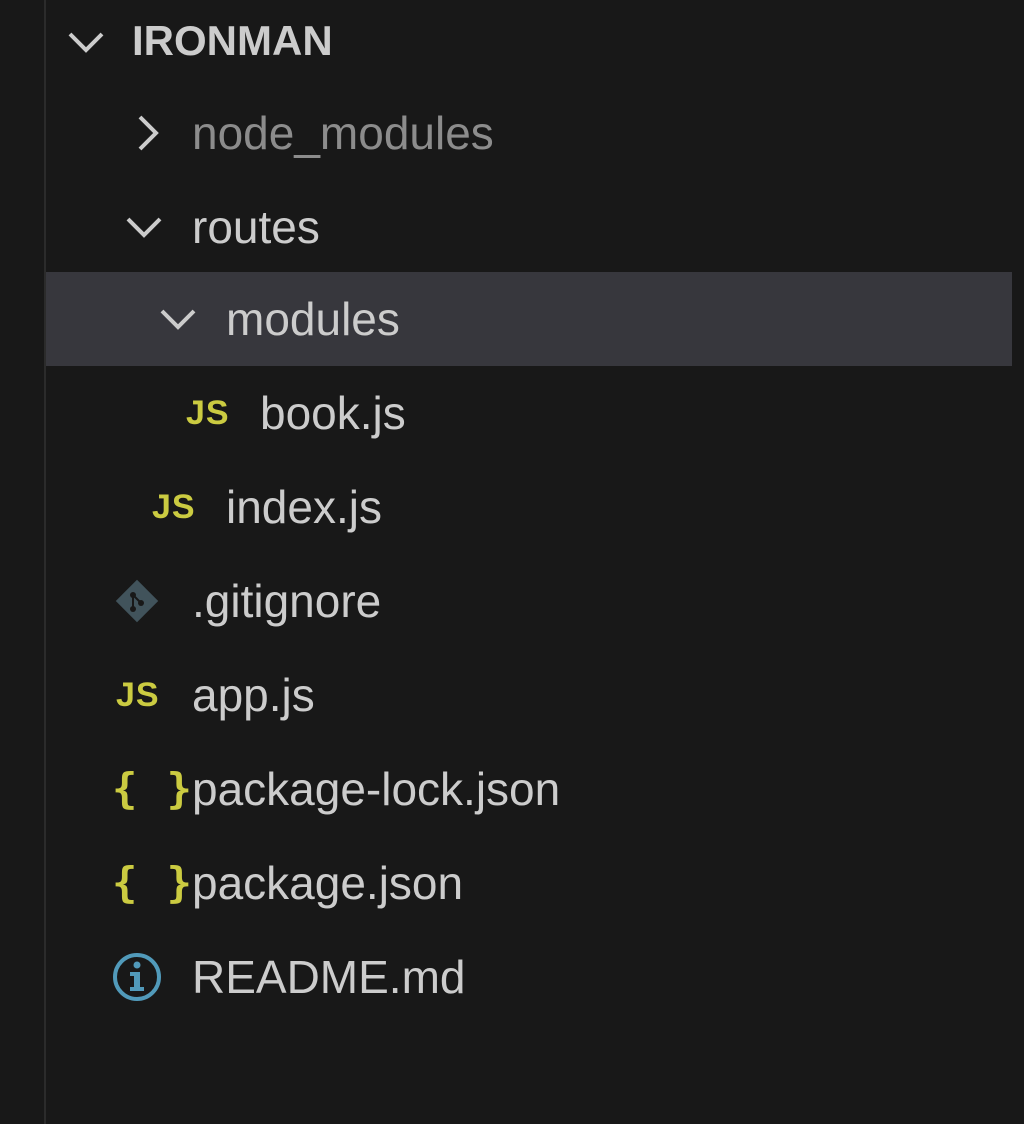 This screenshot has width=1024, height=1124. Describe the element at coordinates (529, 227) in the screenshot. I see `tree-item-routes: routes` at that location.